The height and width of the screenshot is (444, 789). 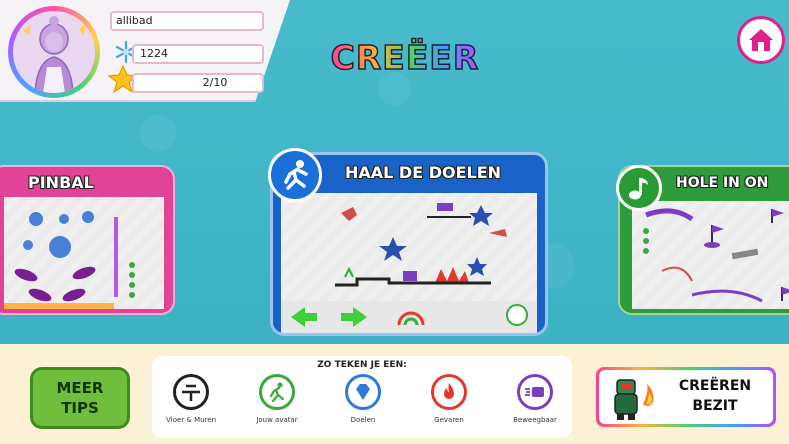 What do you see at coordinates (80, 398) in the screenshot?
I see `meer-tips-button: MEER TIPS` at bounding box center [80, 398].